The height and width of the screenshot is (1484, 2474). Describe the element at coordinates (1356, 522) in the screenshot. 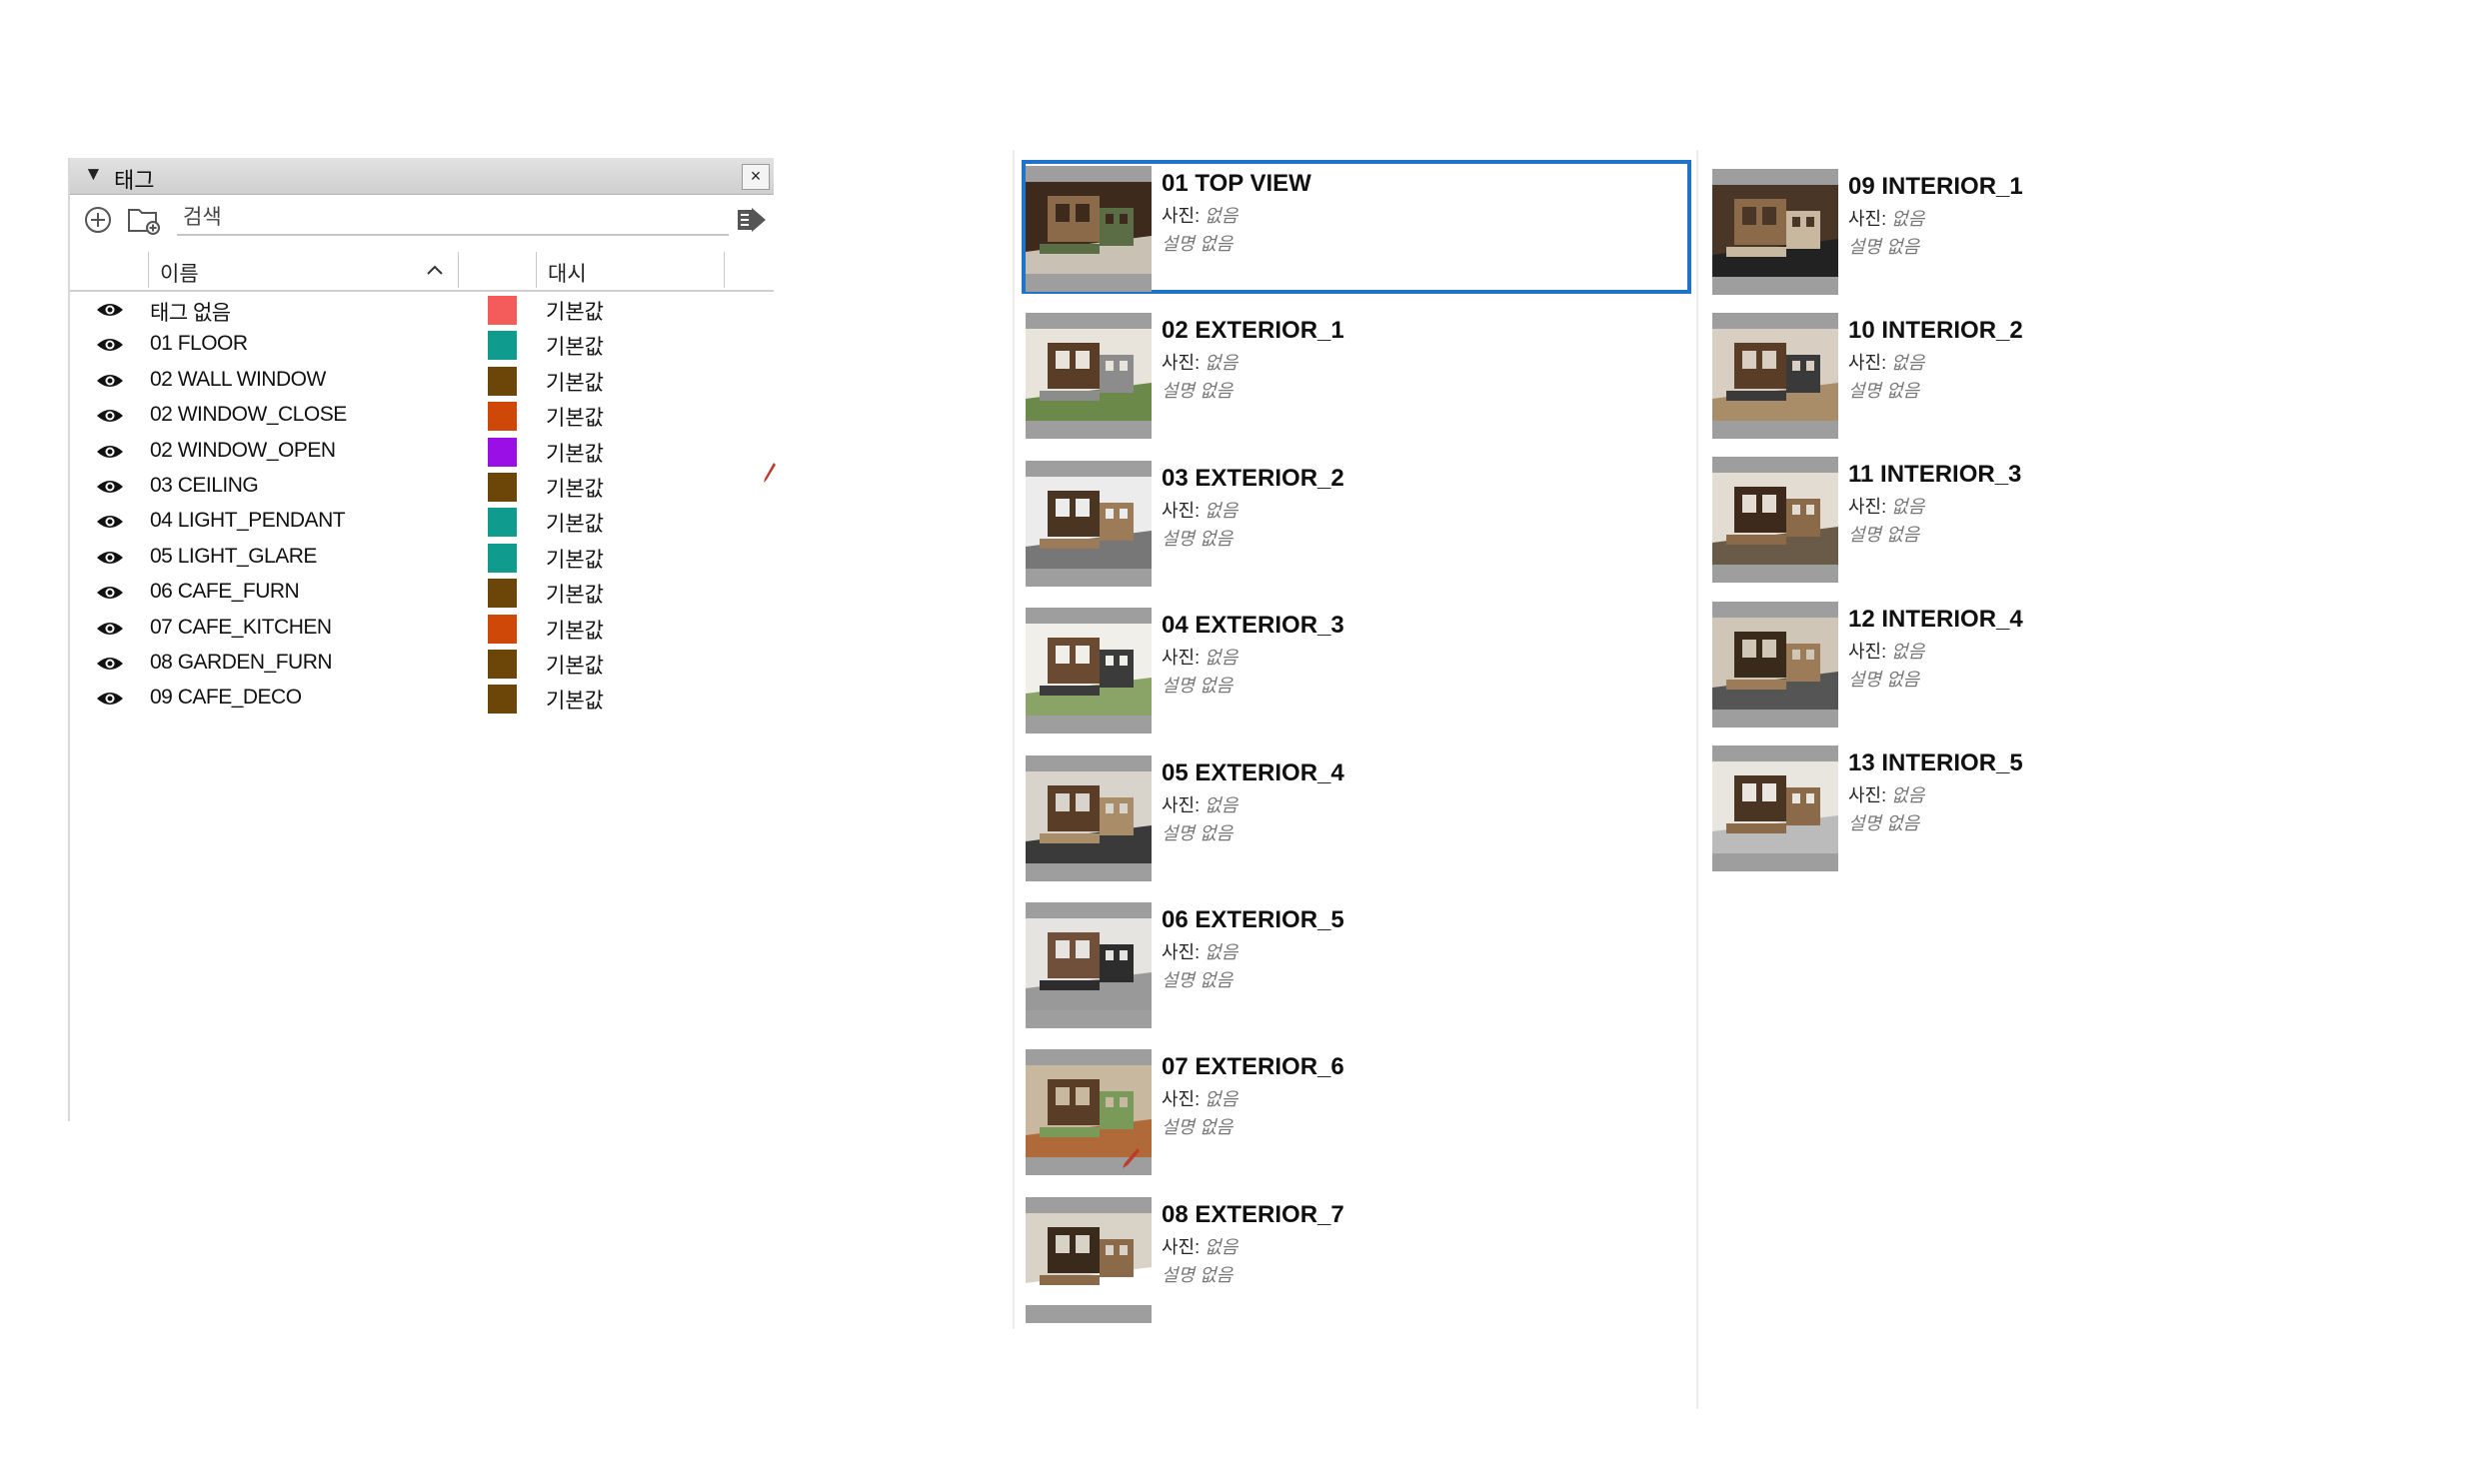

I see `scene-card: 03 EXTERIOR_2 사진: 없음 설명 없음` at that location.